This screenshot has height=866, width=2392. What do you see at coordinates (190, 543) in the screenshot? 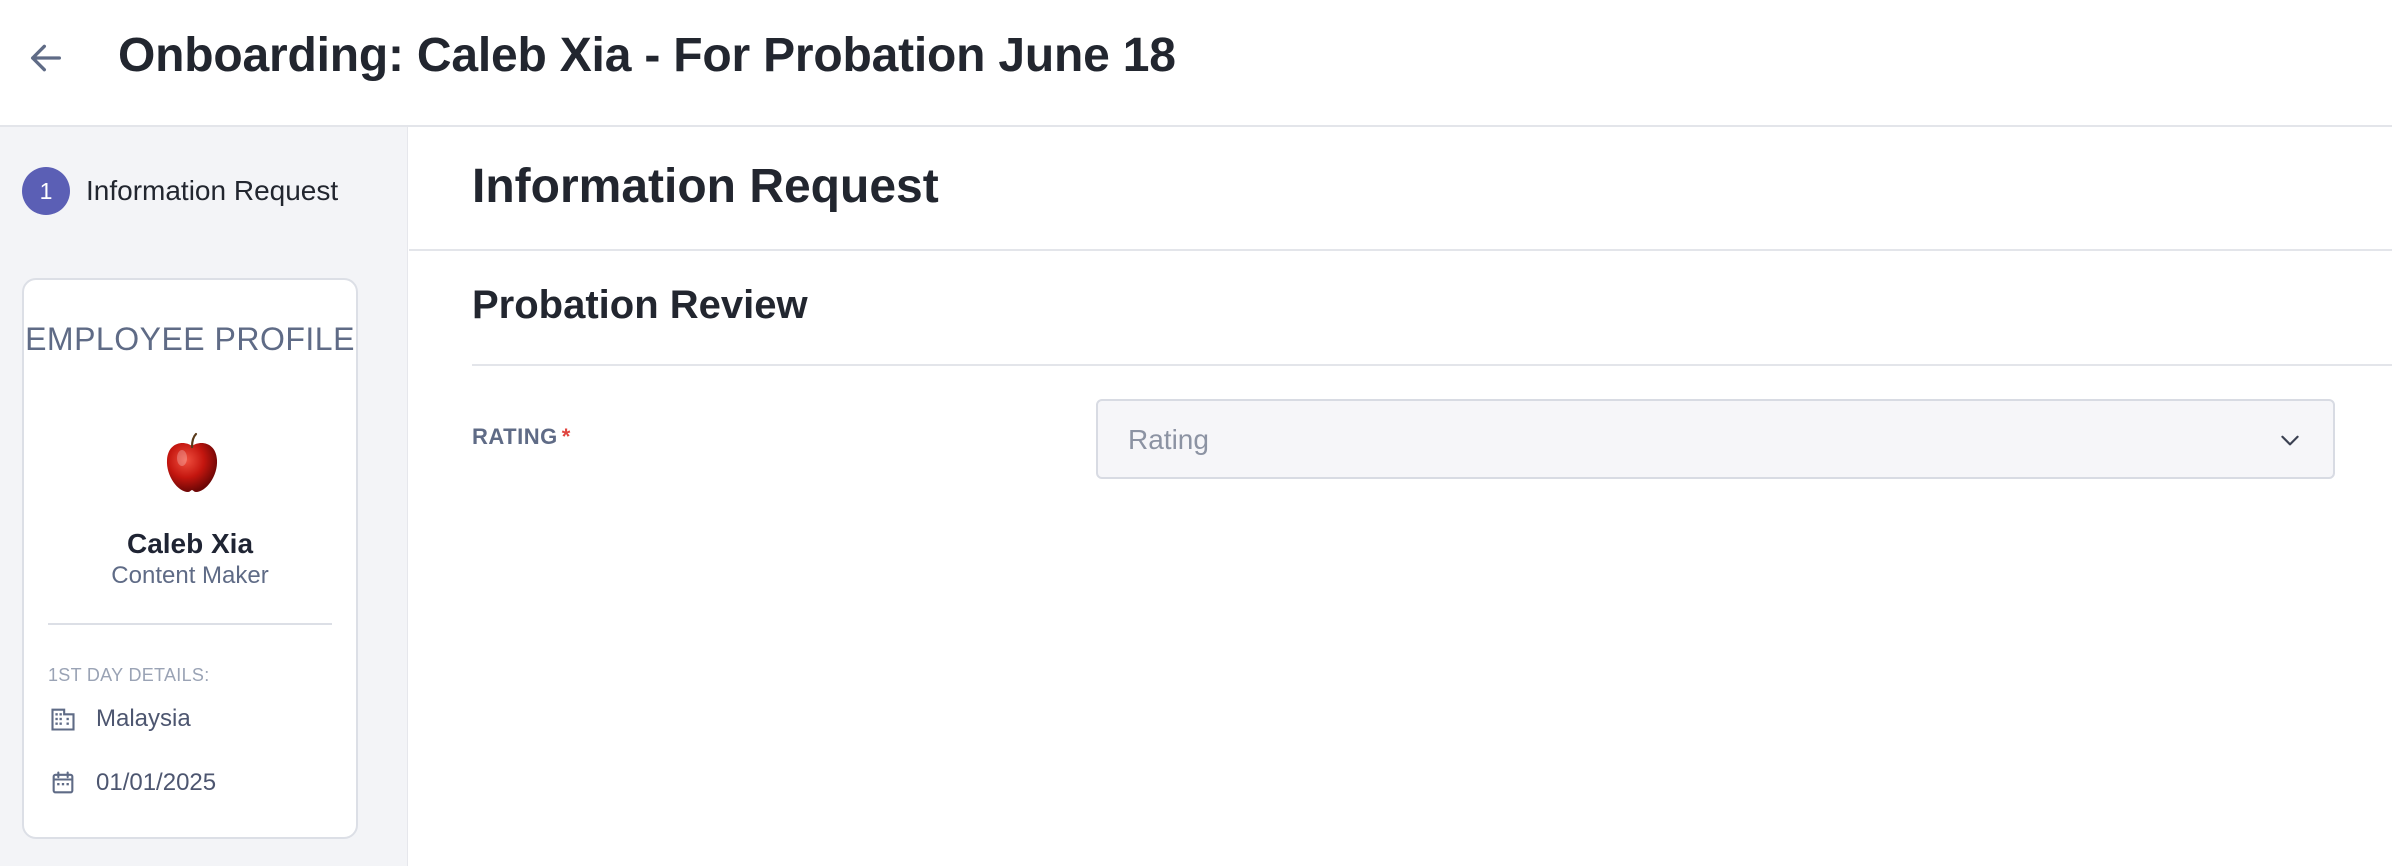
I see `employee-name: Caleb Xia` at bounding box center [190, 543].